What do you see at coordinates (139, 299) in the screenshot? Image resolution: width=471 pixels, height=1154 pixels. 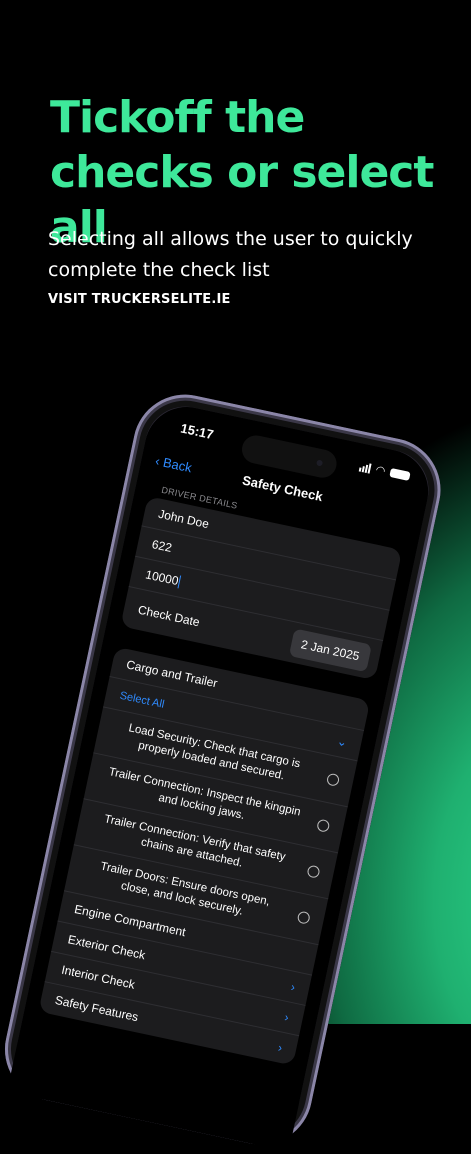 I see `visit-website-text: VISIT TRUCKERSELITE.IE` at bounding box center [139, 299].